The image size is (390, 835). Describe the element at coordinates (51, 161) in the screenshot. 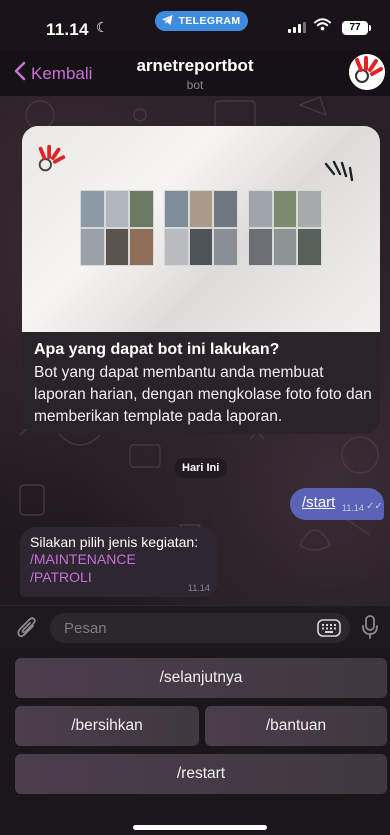

I see `bot-logo-icon` at that location.